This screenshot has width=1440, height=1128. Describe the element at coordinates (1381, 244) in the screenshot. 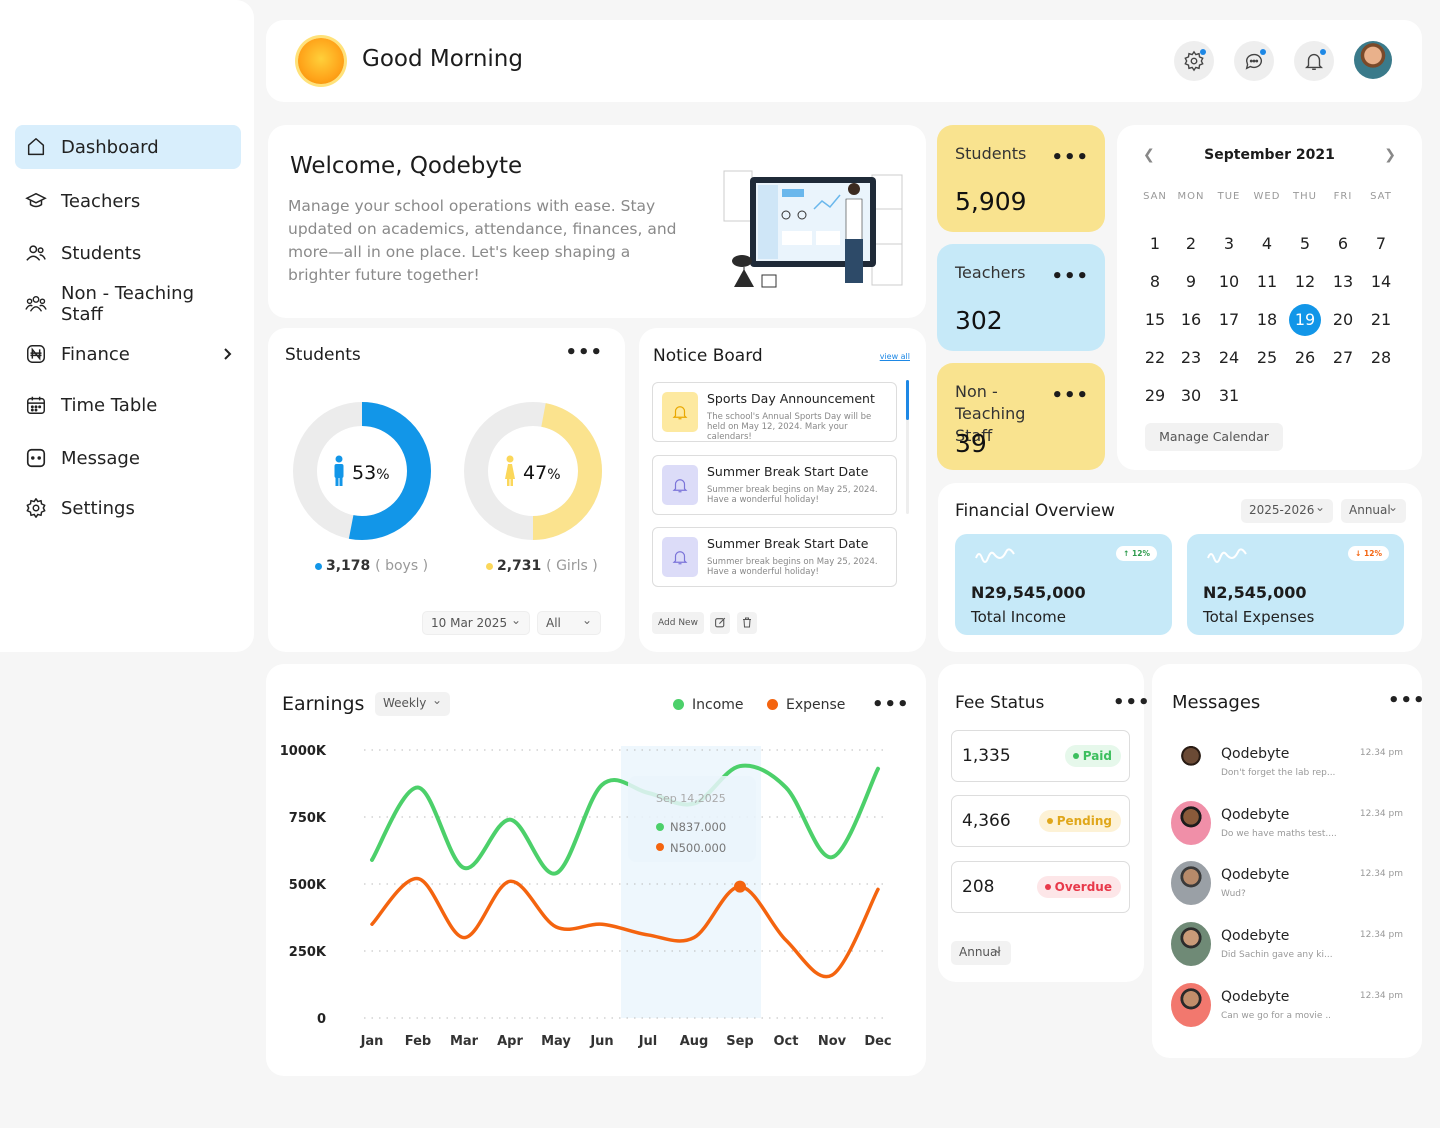

I see `calendar-day: 7` at that location.